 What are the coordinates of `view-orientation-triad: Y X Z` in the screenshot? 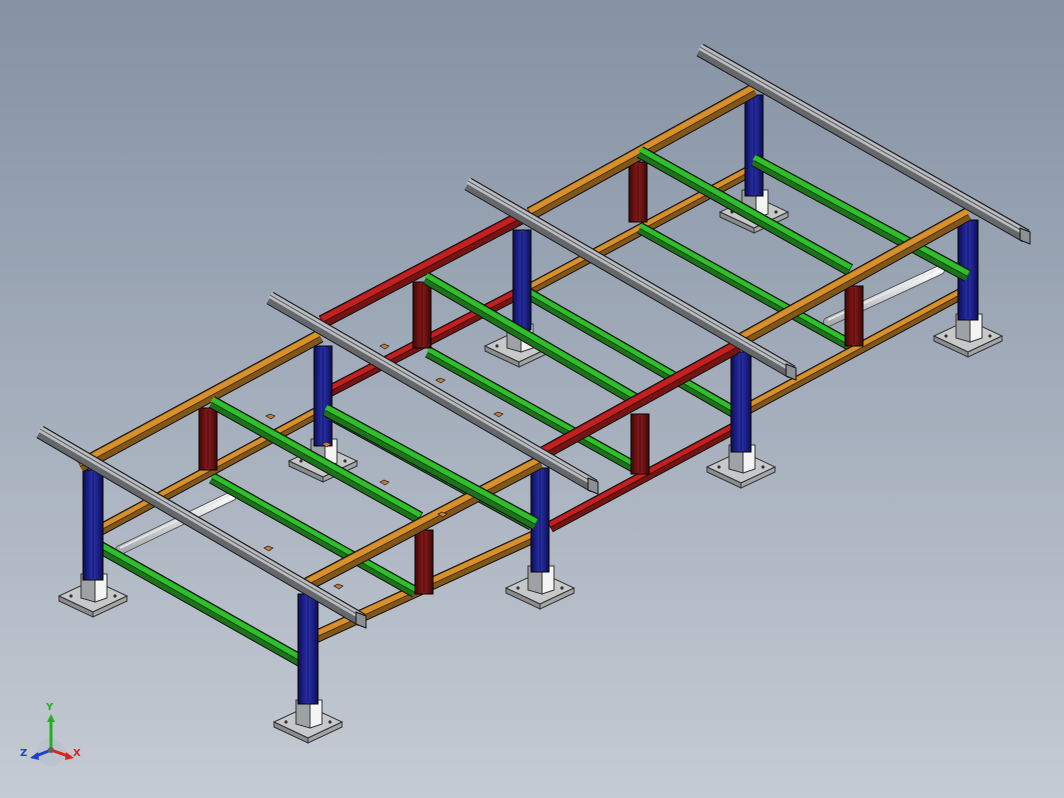 It's located at (53, 735).